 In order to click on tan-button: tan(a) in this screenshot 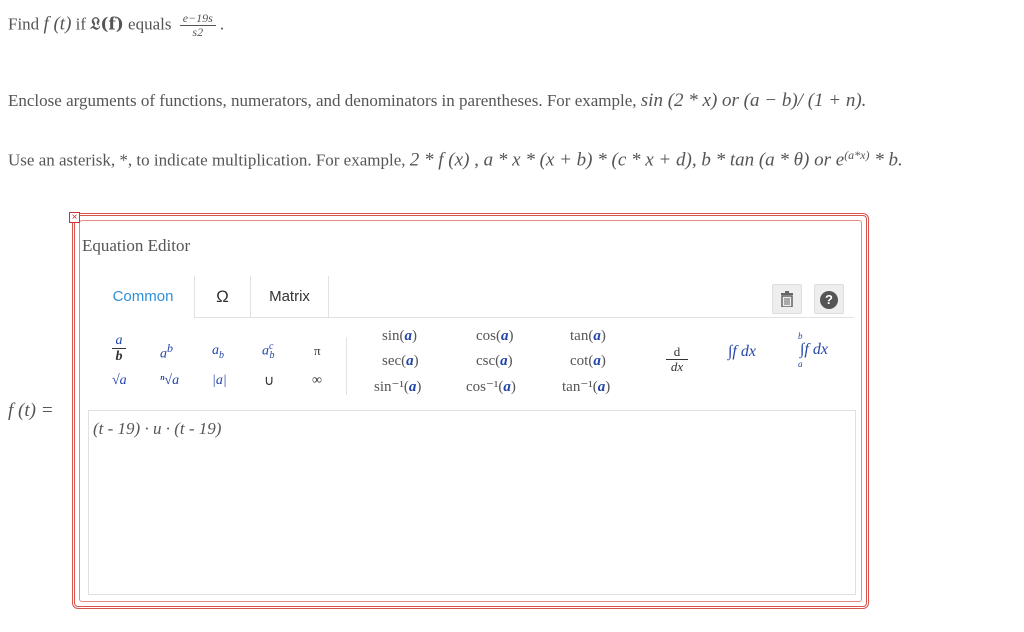, I will do `click(588, 336)`.